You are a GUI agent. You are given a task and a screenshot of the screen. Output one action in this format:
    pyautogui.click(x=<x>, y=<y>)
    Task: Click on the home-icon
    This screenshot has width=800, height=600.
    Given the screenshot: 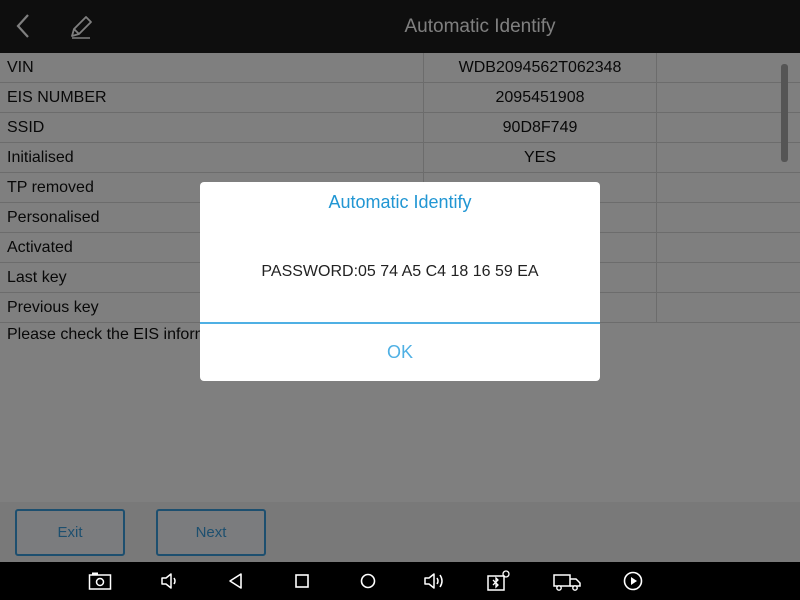 What is the action you would take?
    pyautogui.click(x=368, y=581)
    